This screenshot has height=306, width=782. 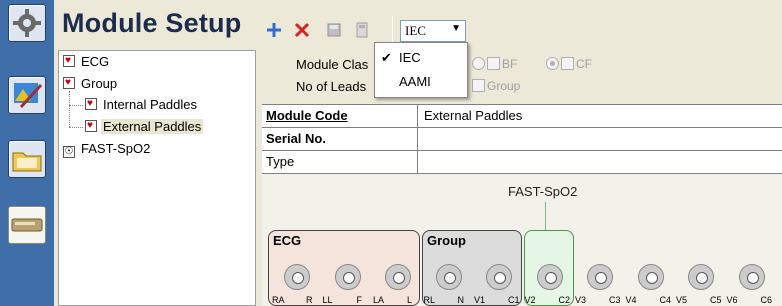 What do you see at coordinates (581, 300) in the screenshot?
I see `connector-label: V3` at bounding box center [581, 300].